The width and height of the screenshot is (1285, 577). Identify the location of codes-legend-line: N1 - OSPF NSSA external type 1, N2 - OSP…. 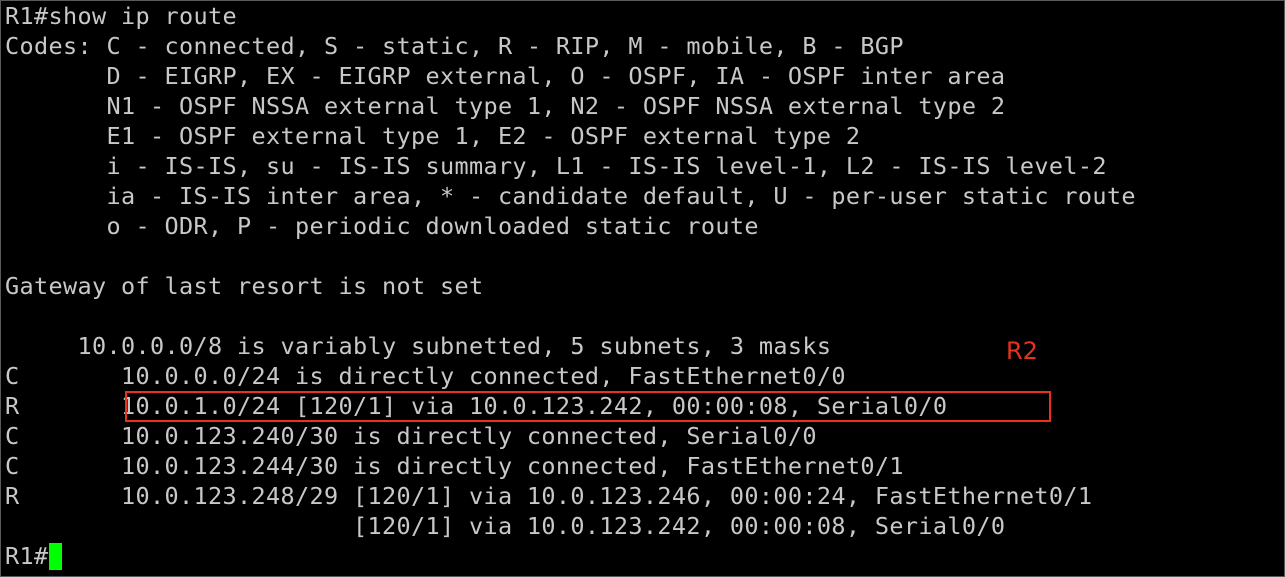
(505, 106).